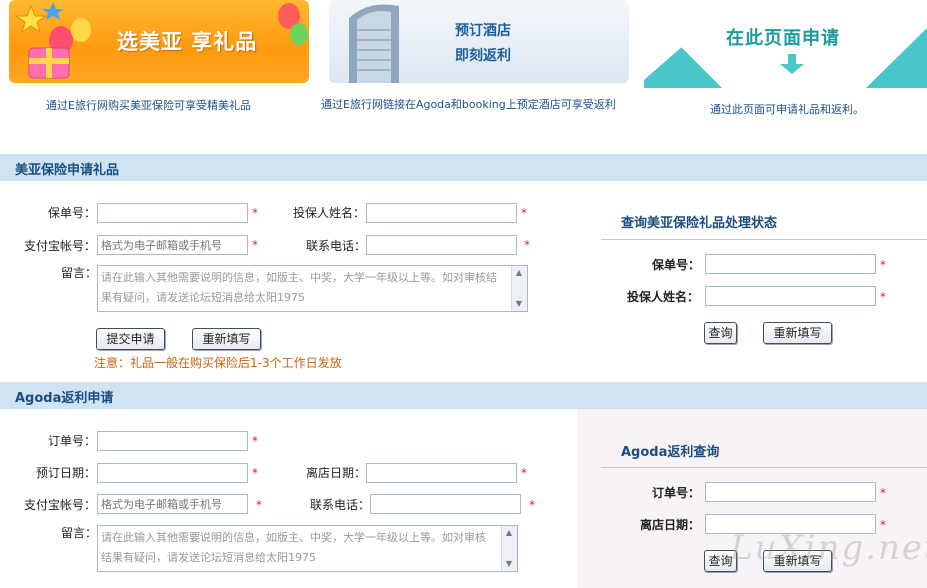 The height and width of the screenshot is (588, 927). What do you see at coordinates (699, 223) in the screenshot?
I see `insurance-query-title: 查询美亚保险礼品处理状态` at bounding box center [699, 223].